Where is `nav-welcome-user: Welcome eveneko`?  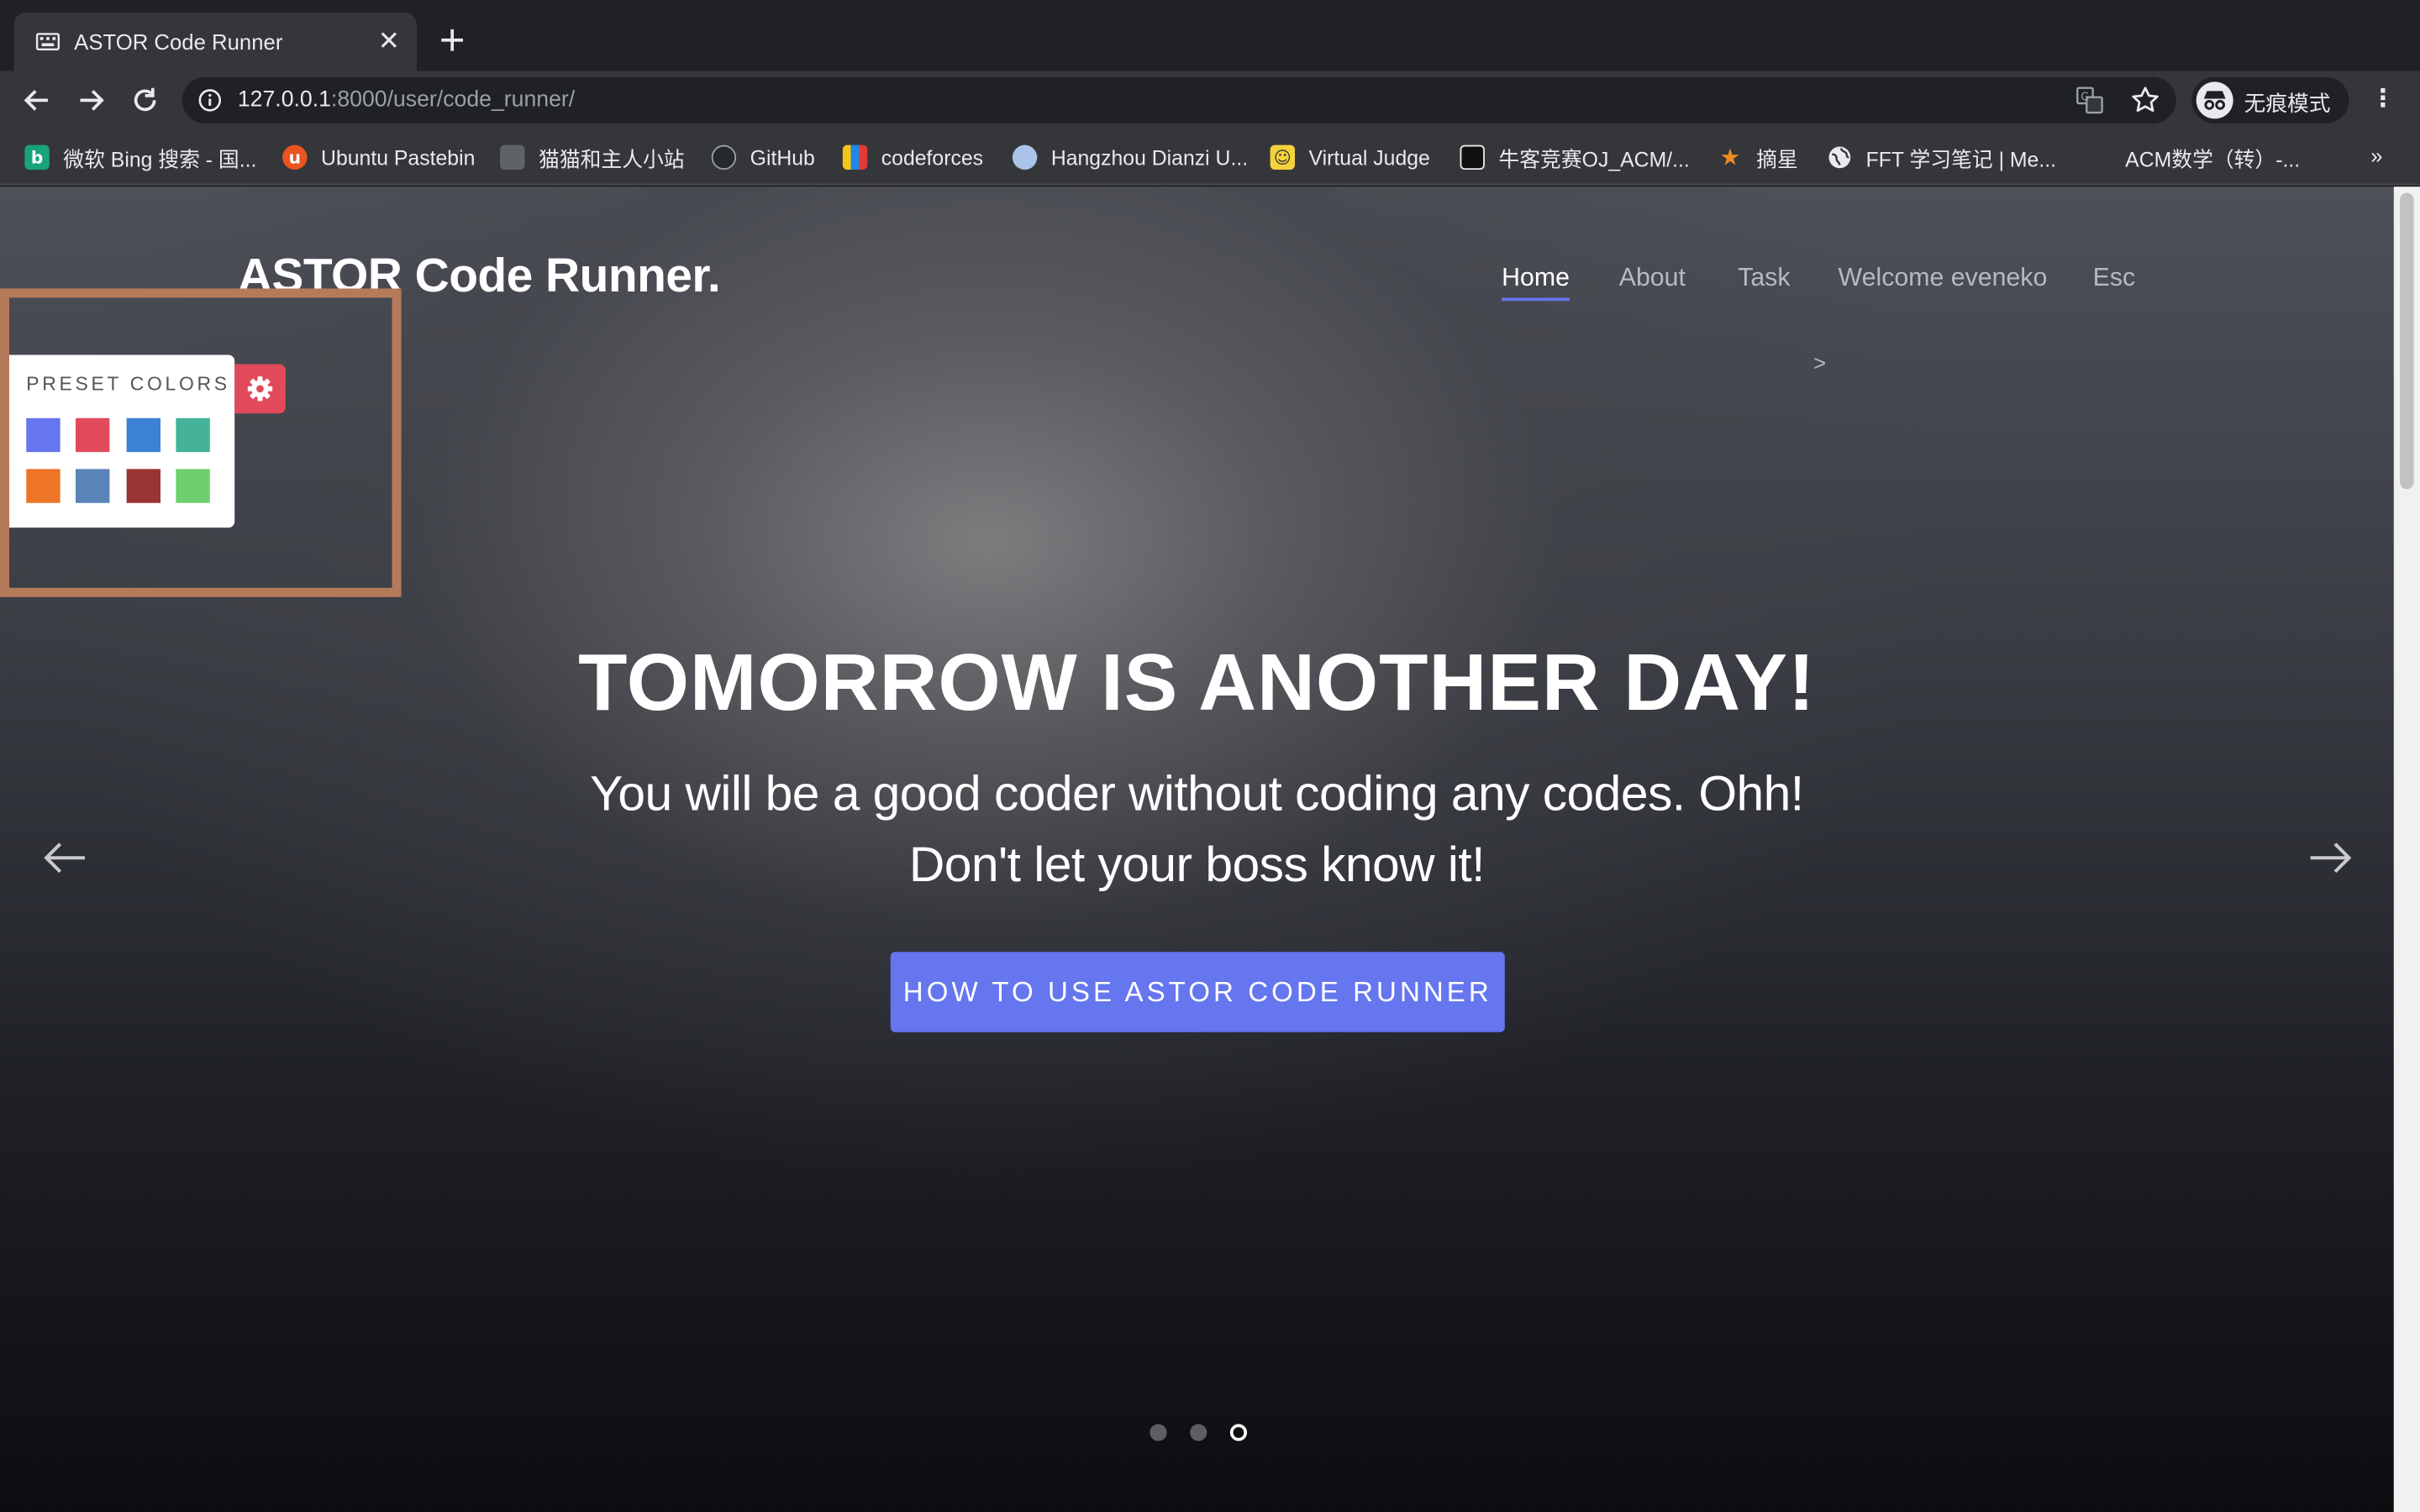 nav-welcome-user: Welcome eveneko is located at coordinates (1943, 278).